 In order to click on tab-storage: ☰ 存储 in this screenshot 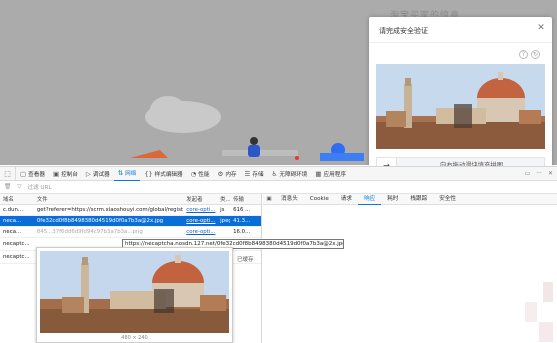, I will do `click(254, 174)`.